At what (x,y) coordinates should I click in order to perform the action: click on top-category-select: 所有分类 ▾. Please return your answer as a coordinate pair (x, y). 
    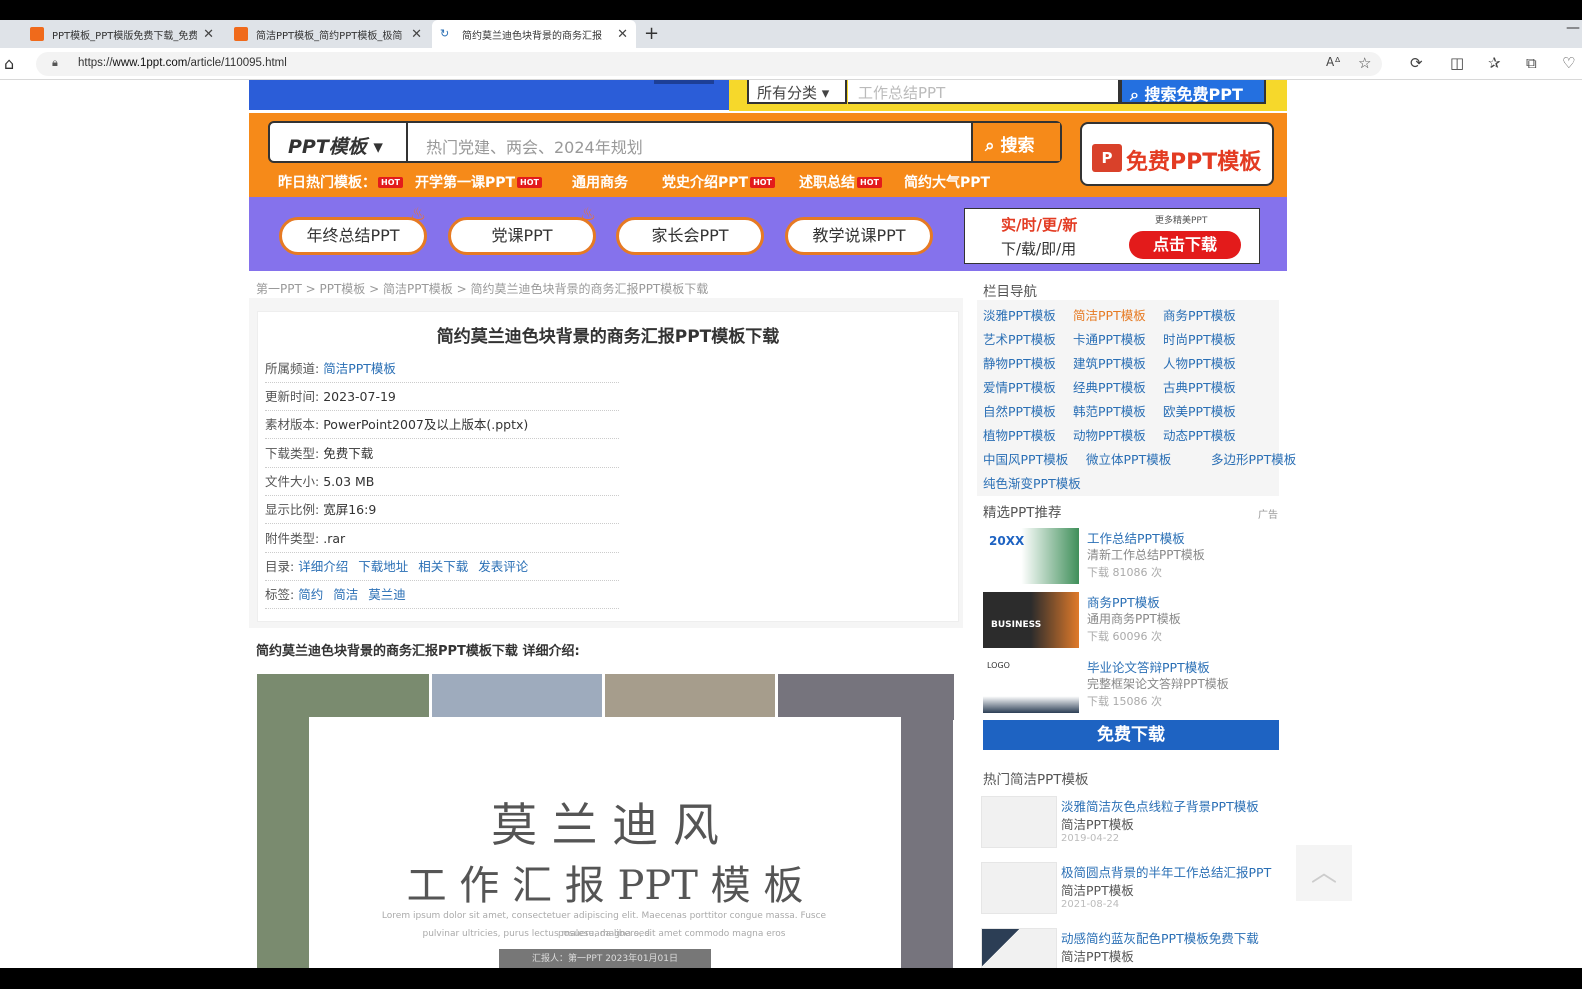
    Looking at the image, I should click on (797, 92).